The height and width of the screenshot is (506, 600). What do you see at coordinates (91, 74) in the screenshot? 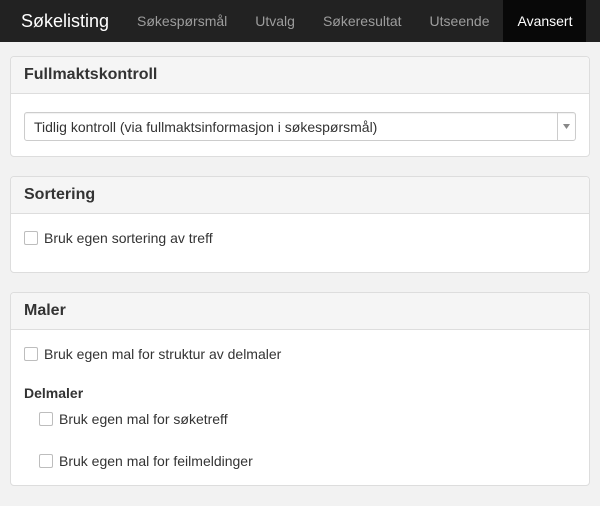
I see `panel-title: Fullmaktskontroll` at bounding box center [91, 74].